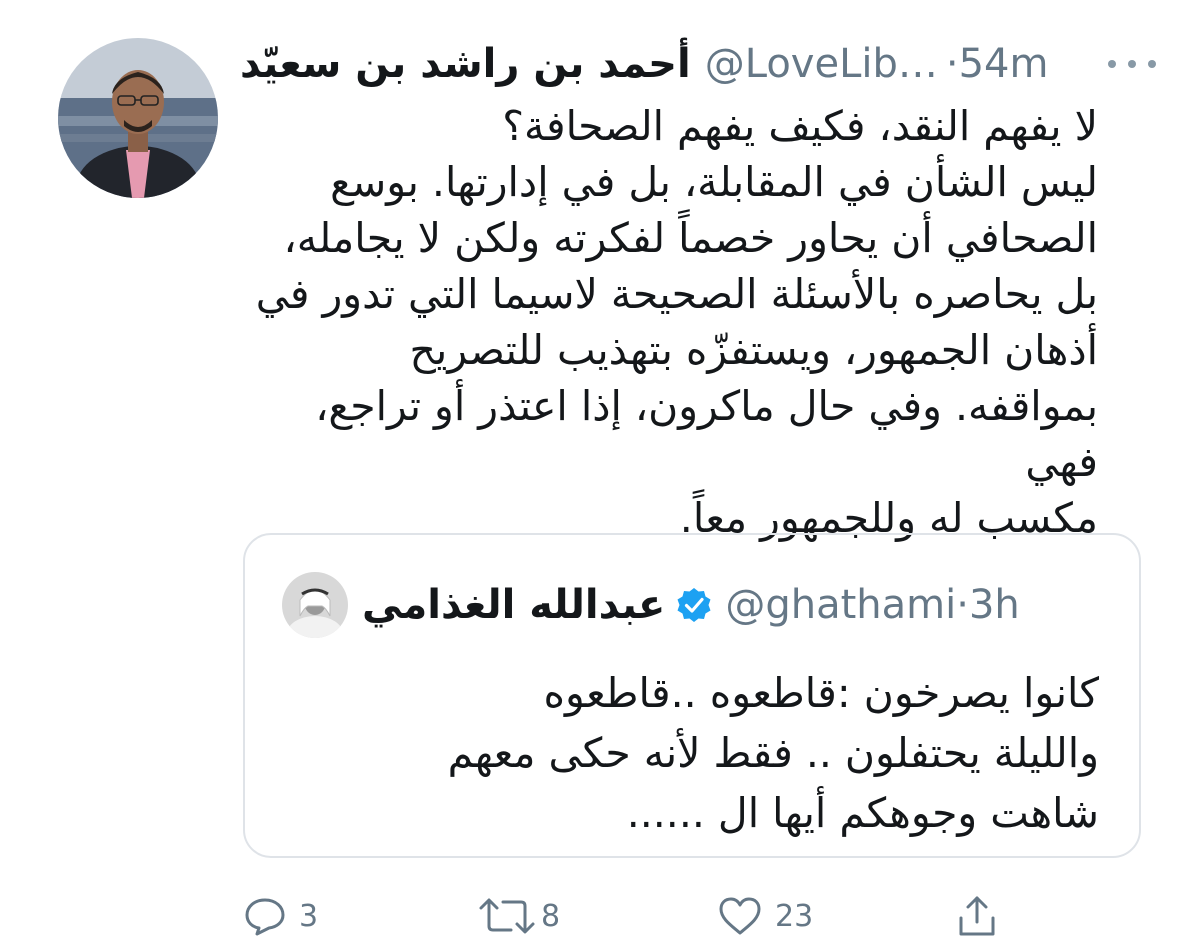  I want to click on quoted-tweet-header: عبدالله الغذامي @ghathami · 3h, so click(662, 605).